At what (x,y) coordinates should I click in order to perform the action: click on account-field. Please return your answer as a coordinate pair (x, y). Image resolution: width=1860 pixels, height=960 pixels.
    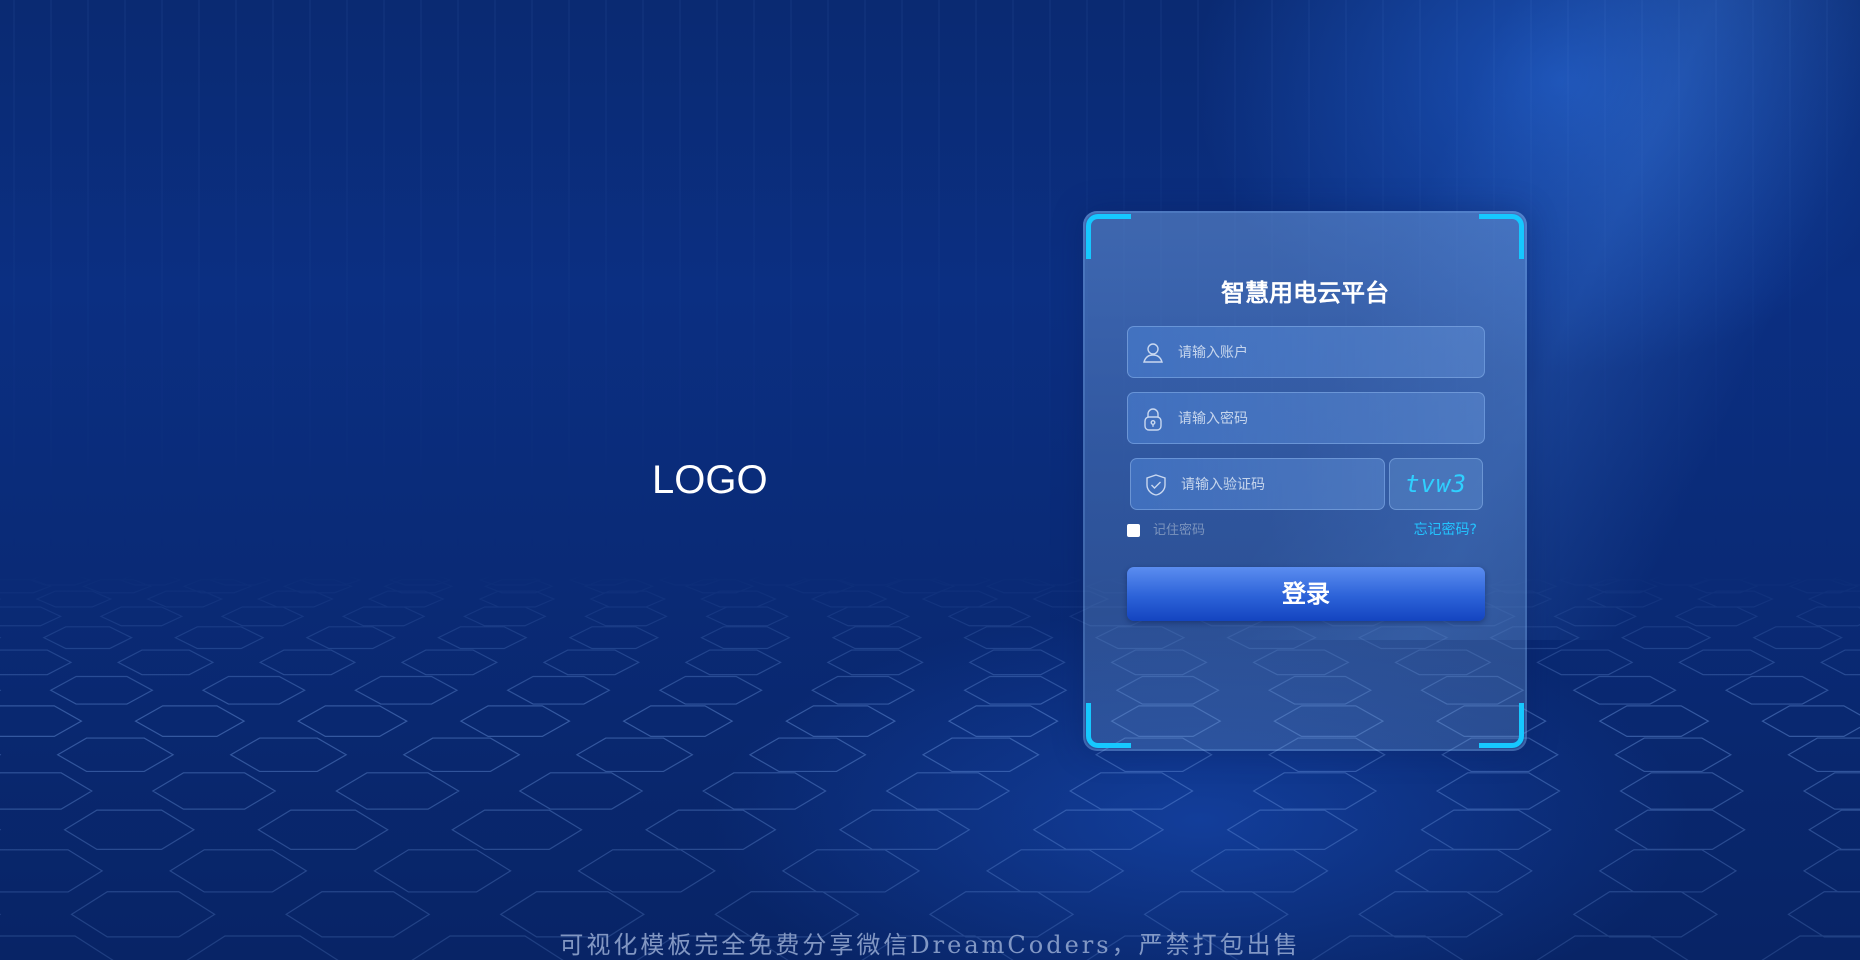
    Looking at the image, I should click on (1306, 352).